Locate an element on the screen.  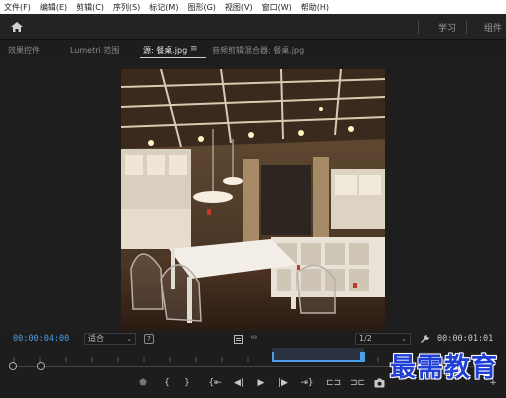
zoom-fit-value: 适合 is located at coordinates (96, 338).